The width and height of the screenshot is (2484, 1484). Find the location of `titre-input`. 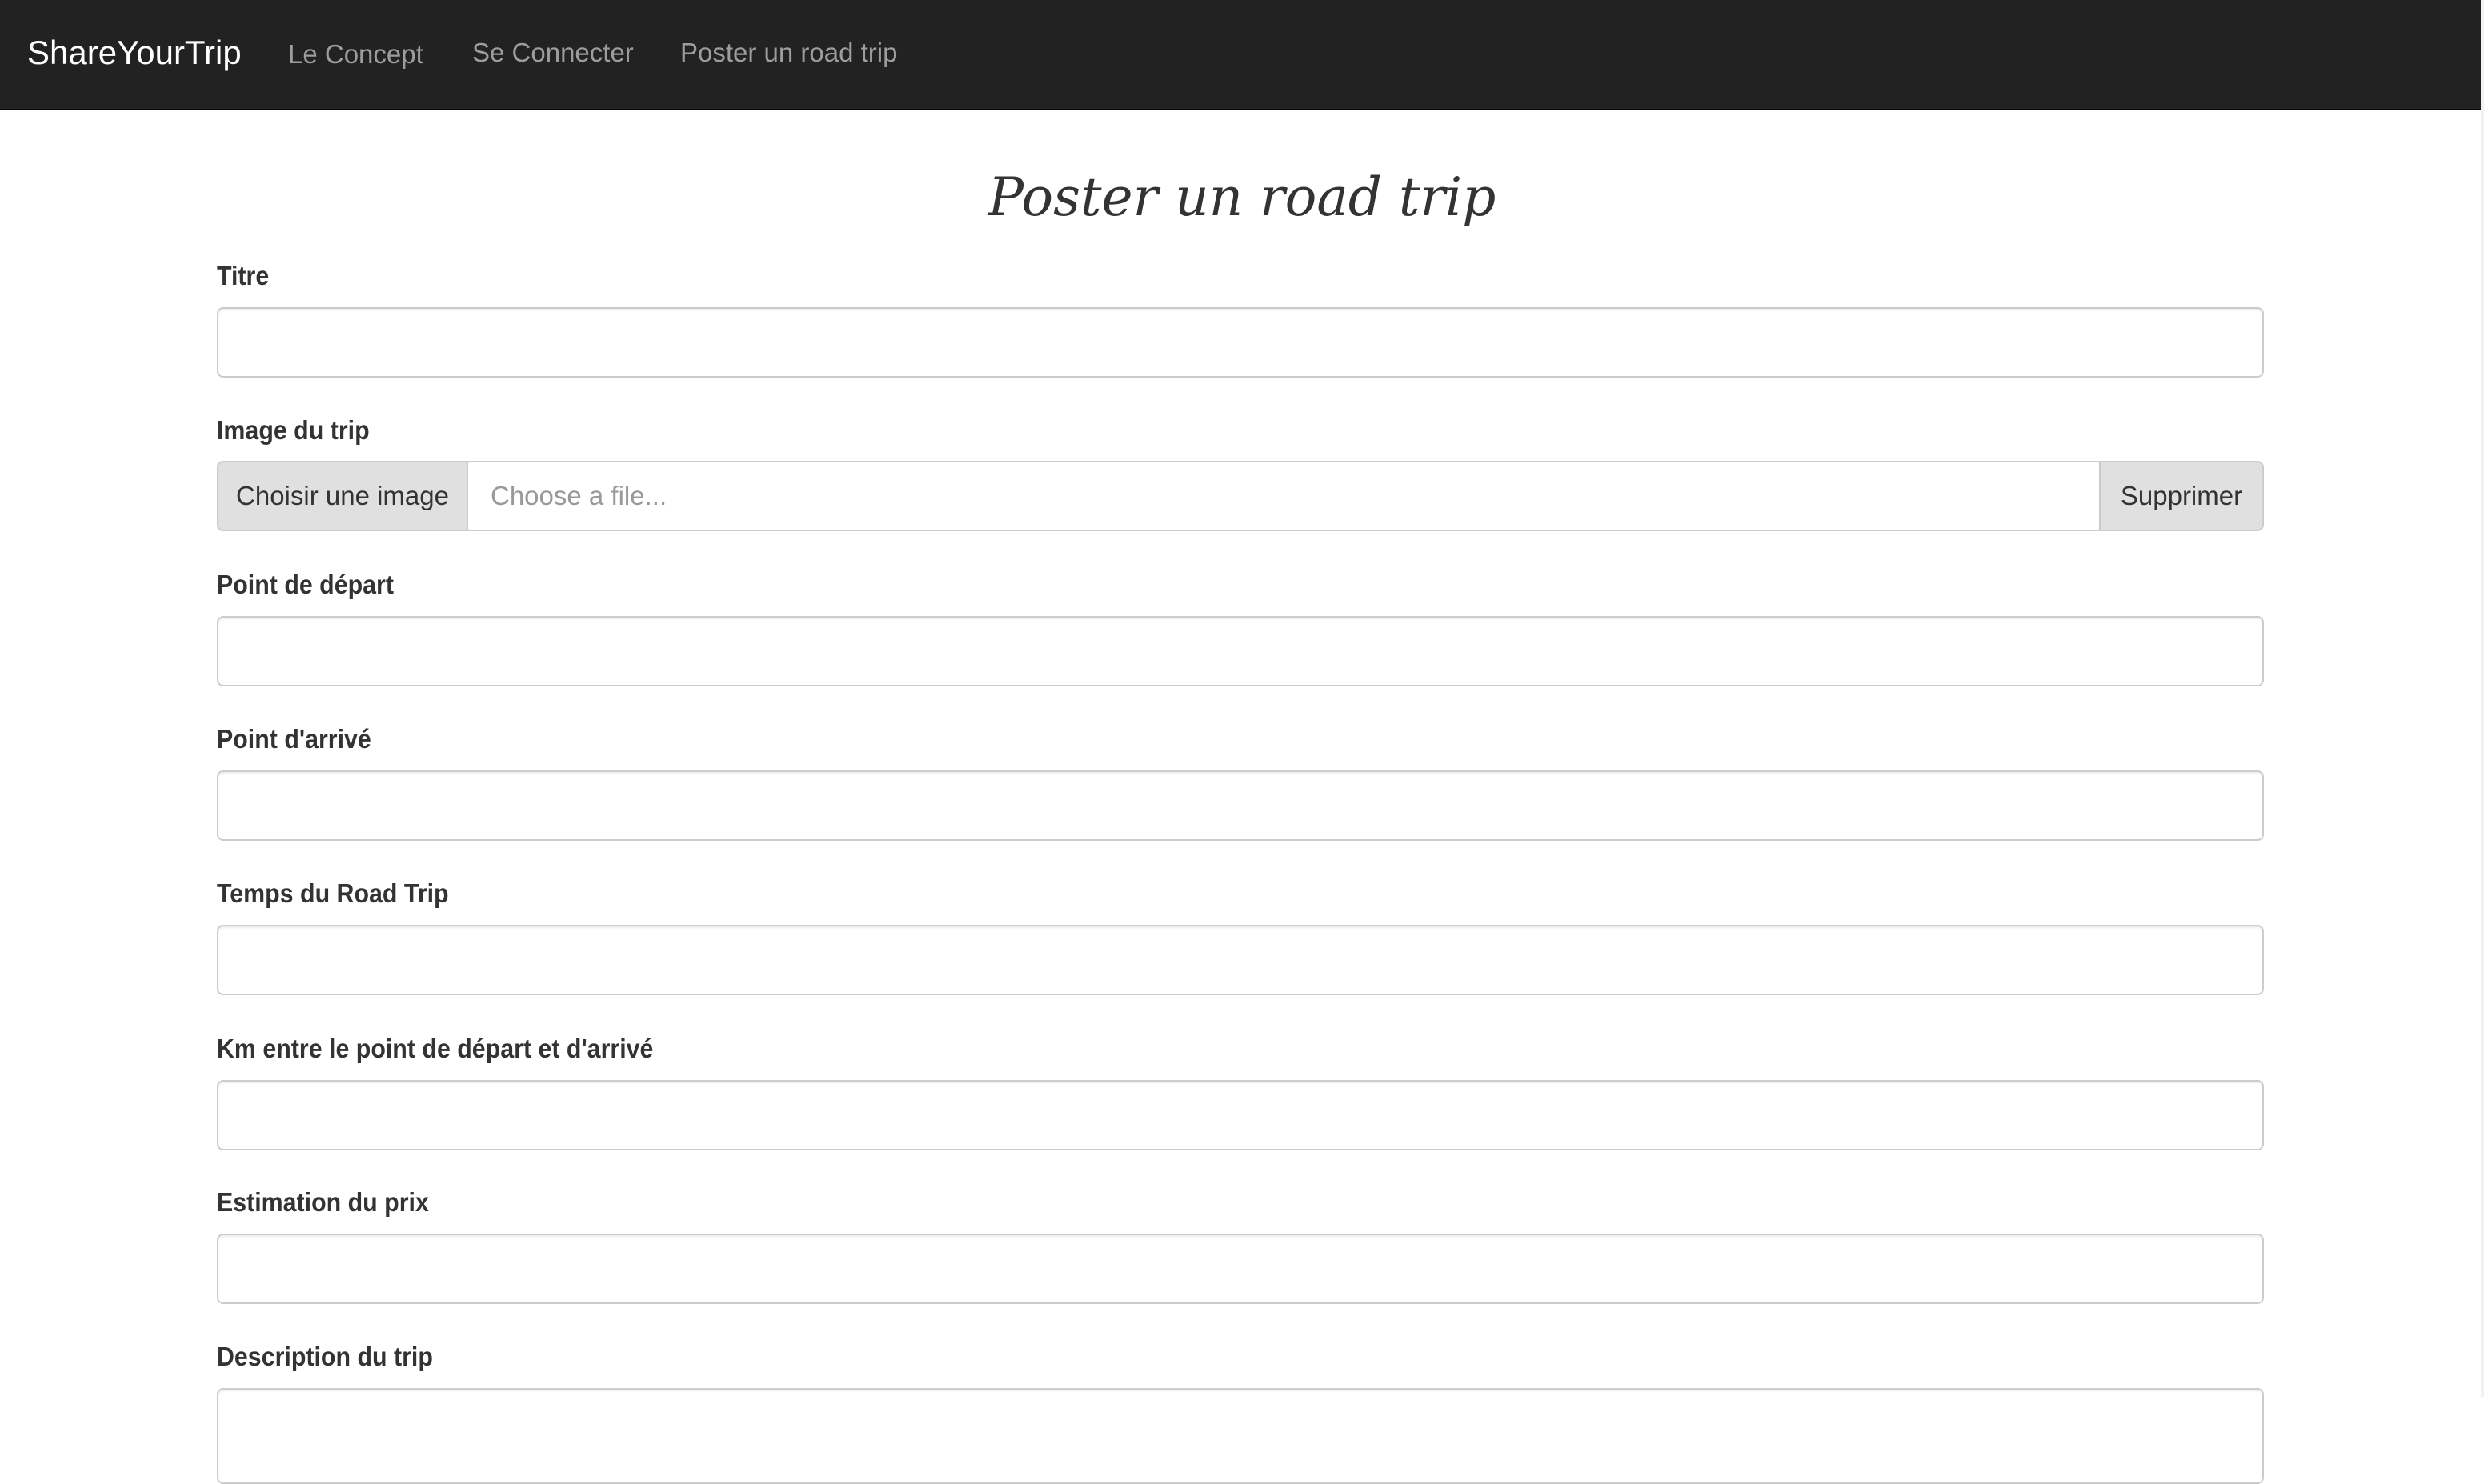

titre-input is located at coordinates (1240, 342).